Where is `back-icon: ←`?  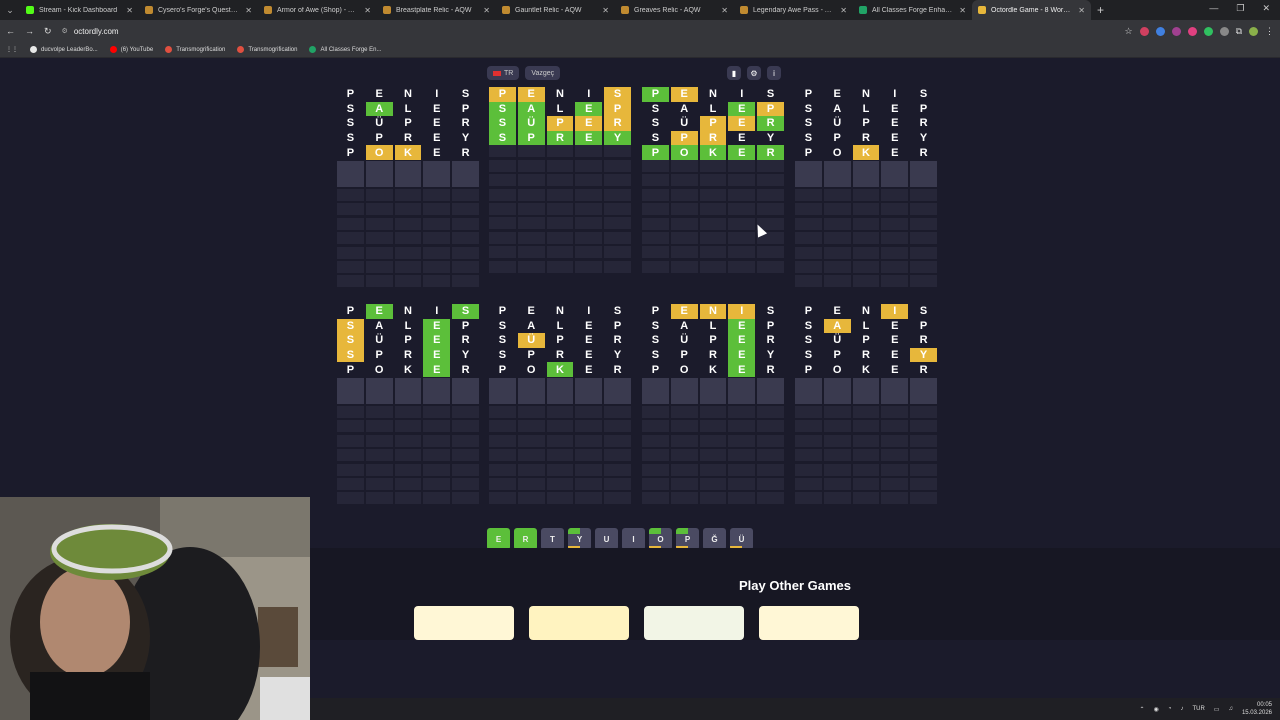
back-icon: ← is located at coordinates (10, 31).